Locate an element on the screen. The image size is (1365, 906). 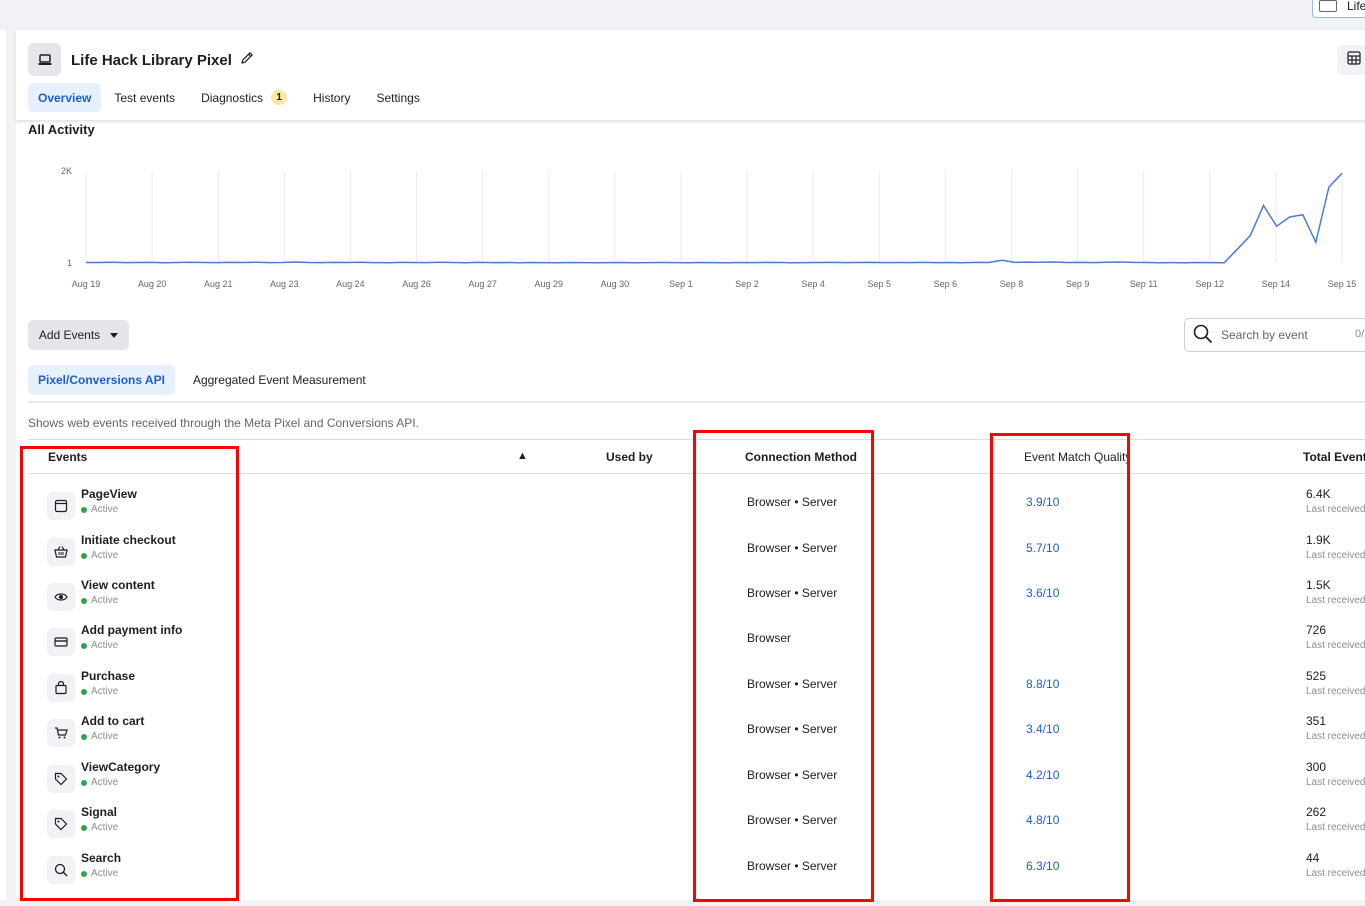
search-input: Search by event 0/ is located at coordinates (1274, 335).